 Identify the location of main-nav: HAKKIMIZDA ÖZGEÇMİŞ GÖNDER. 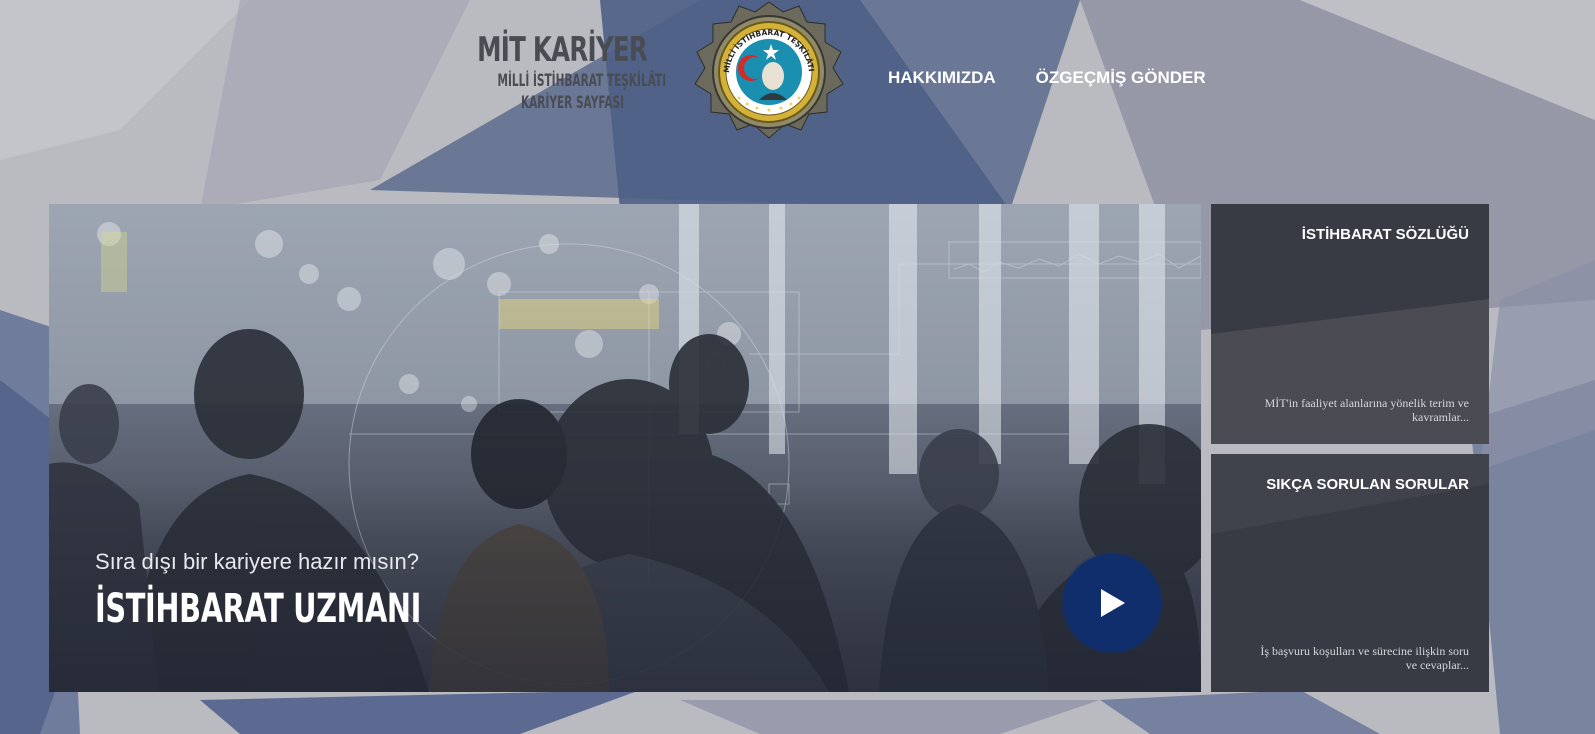
(1047, 78).